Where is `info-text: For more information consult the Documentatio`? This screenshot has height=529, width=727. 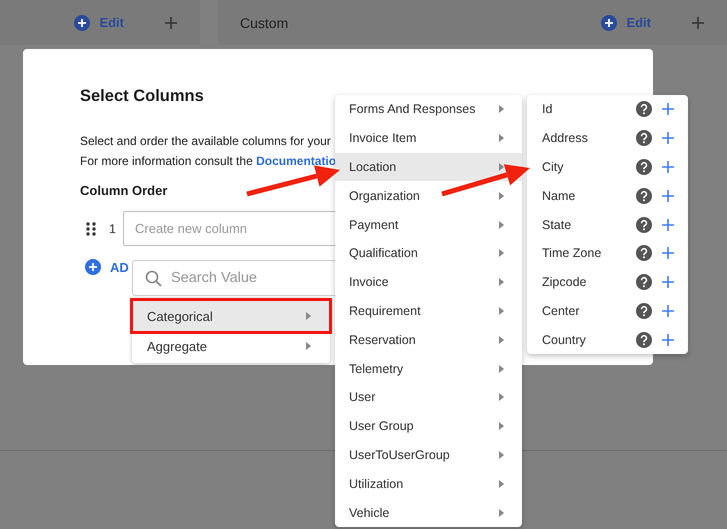
info-text: For more information consult the Documentatio is located at coordinates (208, 161).